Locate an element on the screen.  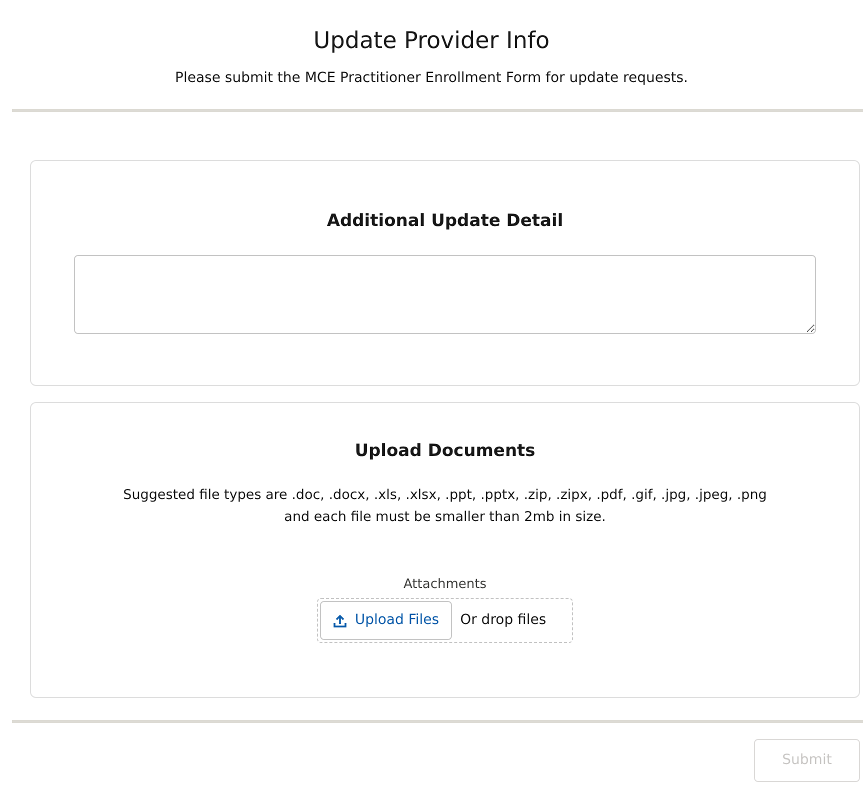
section-heading: Upload Documents is located at coordinates (445, 451).